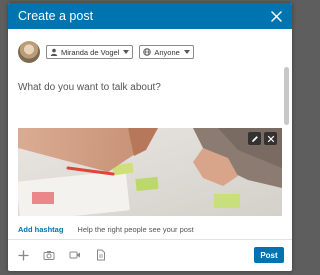 This screenshot has height=275, width=320. What do you see at coordinates (135, 229) in the screenshot?
I see `hashtag-help-text: Help the right people see your post` at bounding box center [135, 229].